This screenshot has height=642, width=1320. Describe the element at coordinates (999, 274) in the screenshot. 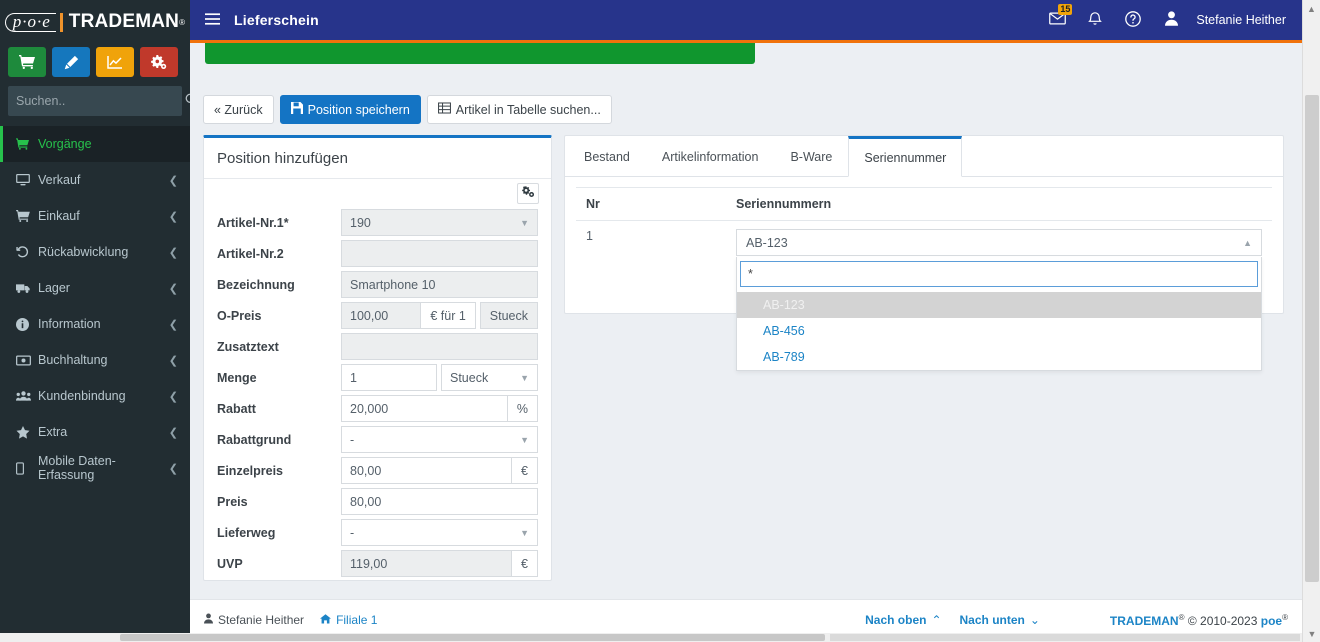

I see `dropdown-search-input` at that location.